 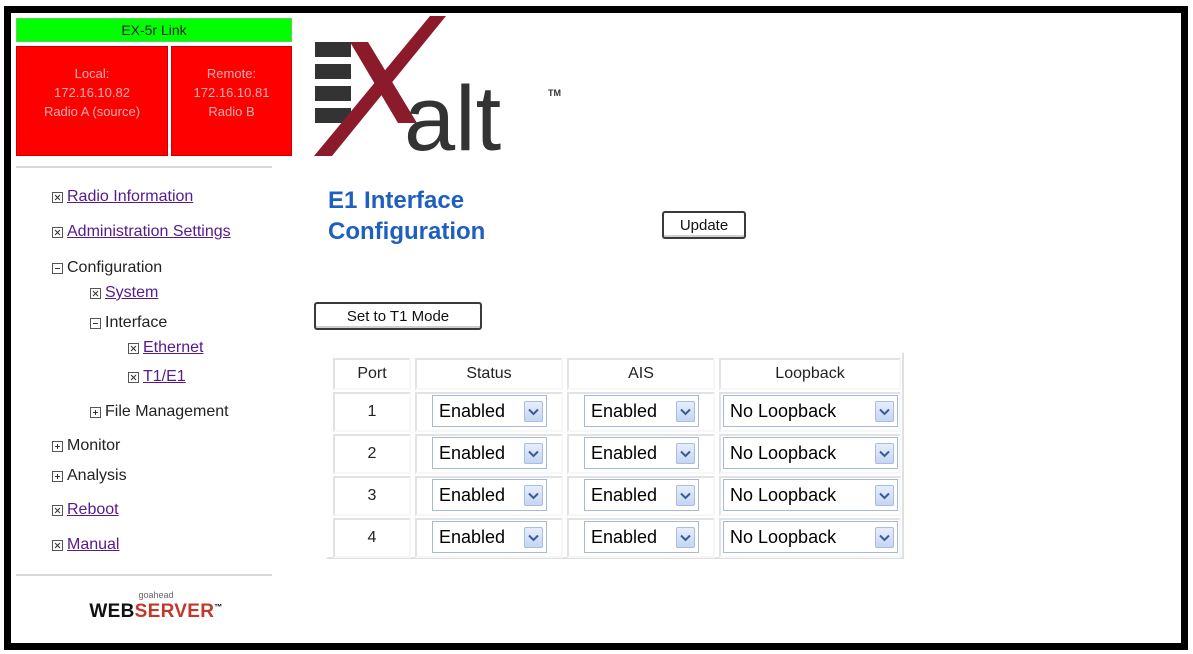 I want to click on nav-radio-information: Radio Information, so click(x=122, y=197).